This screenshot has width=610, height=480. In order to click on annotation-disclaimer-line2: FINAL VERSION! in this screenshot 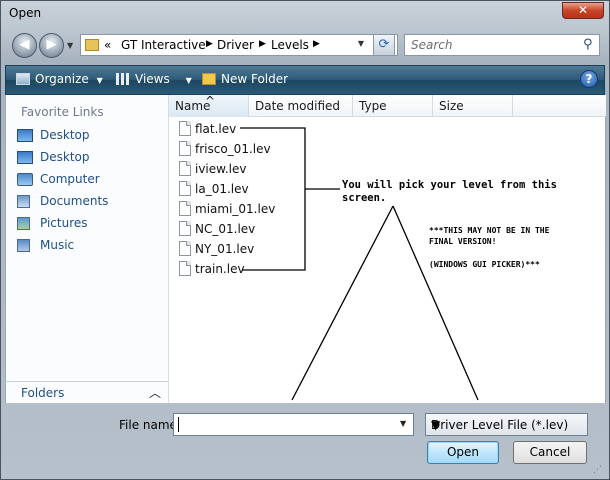, I will do `click(463, 241)`.